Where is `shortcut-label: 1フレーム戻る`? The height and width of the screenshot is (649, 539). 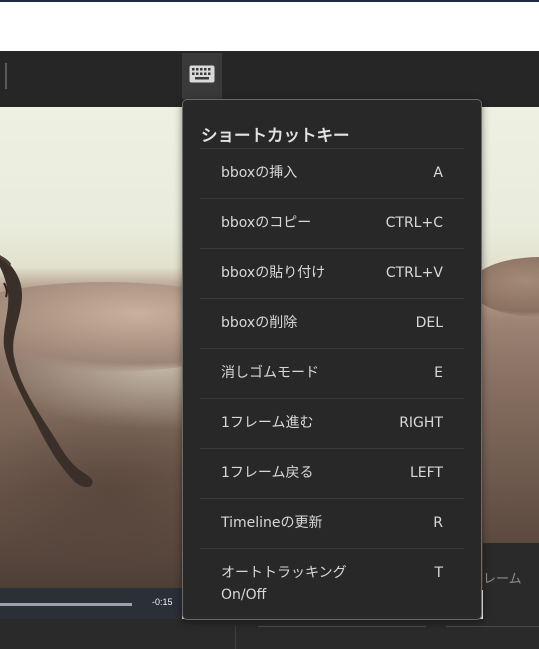
shortcut-label: 1フレーム戻る is located at coordinates (267, 473).